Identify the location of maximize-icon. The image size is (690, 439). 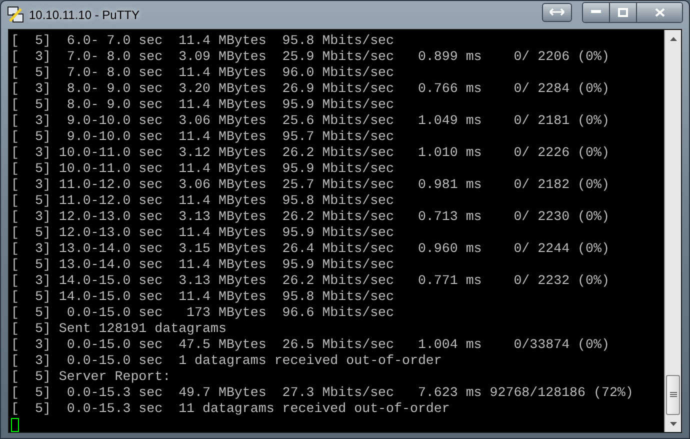
(623, 12).